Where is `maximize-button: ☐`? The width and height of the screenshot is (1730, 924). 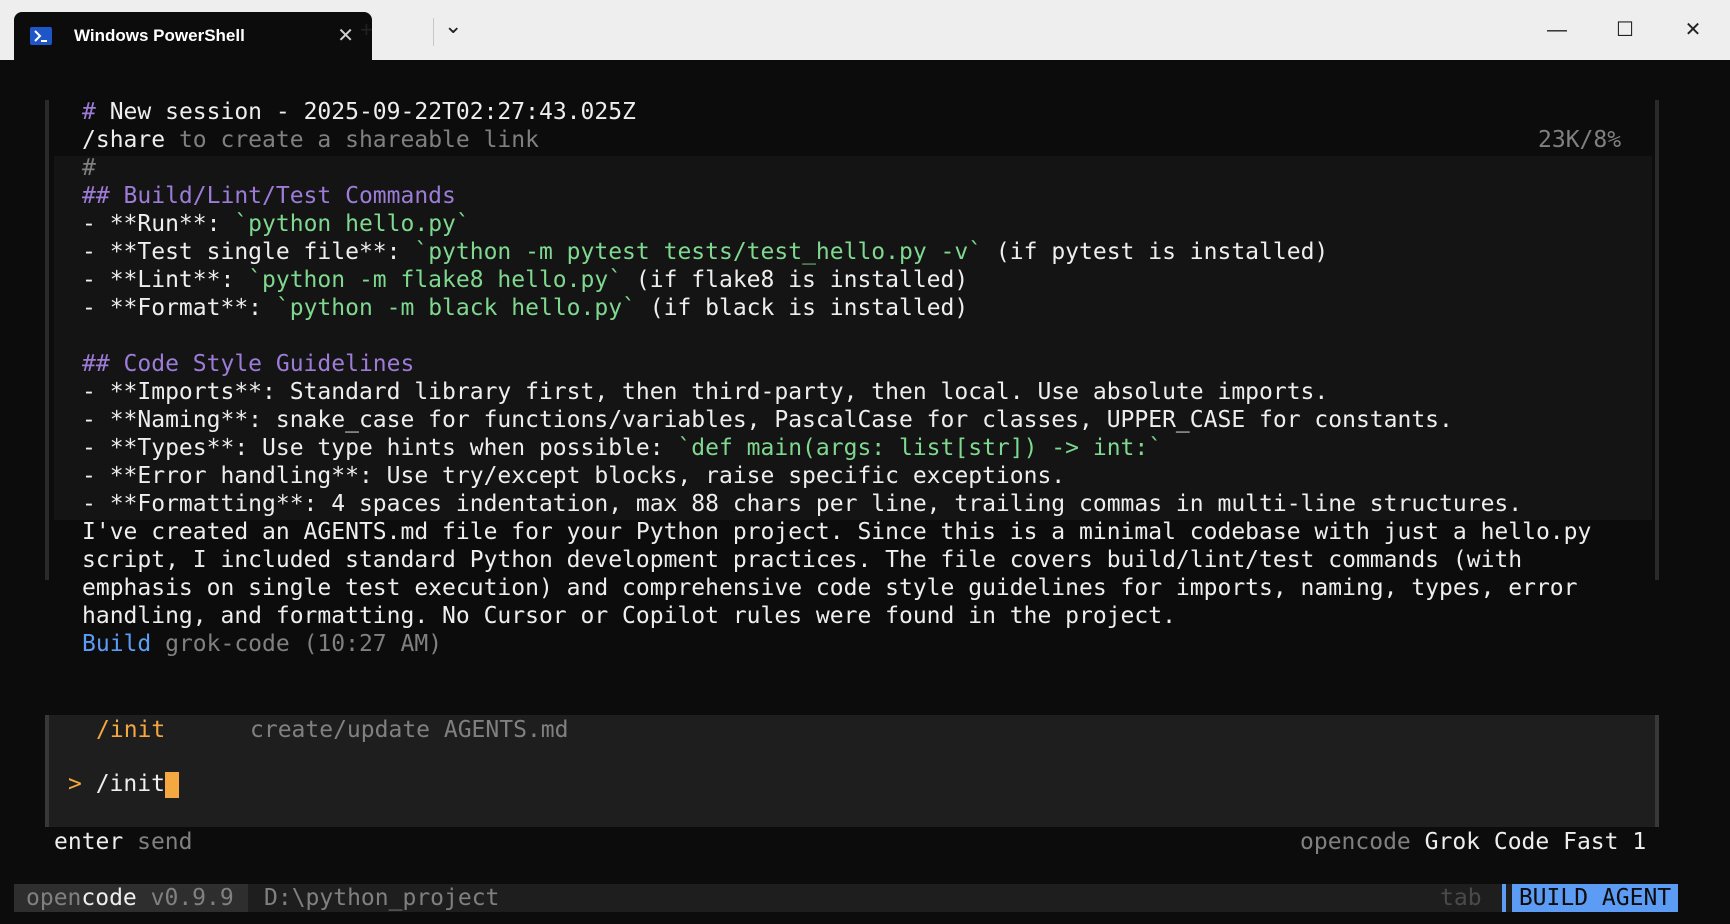 maximize-button: ☐ is located at coordinates (1625, 30).